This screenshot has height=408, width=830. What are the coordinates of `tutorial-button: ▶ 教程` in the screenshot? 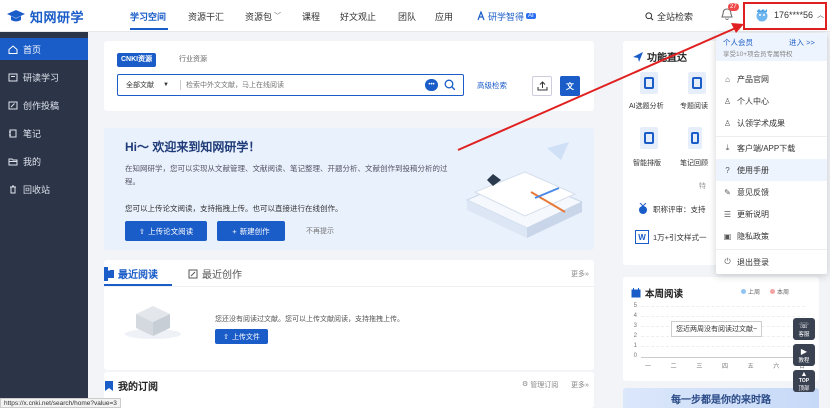 It's located at (804, 355).